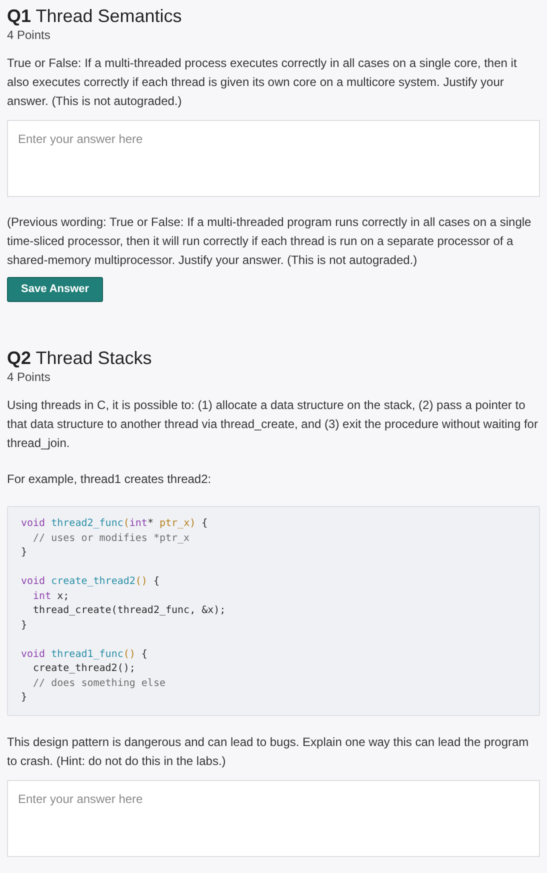 The image size is (547, 873). Describe the element at coordinates (99, 683) in the screenshot. I see `code-line: // does something else` at that location.